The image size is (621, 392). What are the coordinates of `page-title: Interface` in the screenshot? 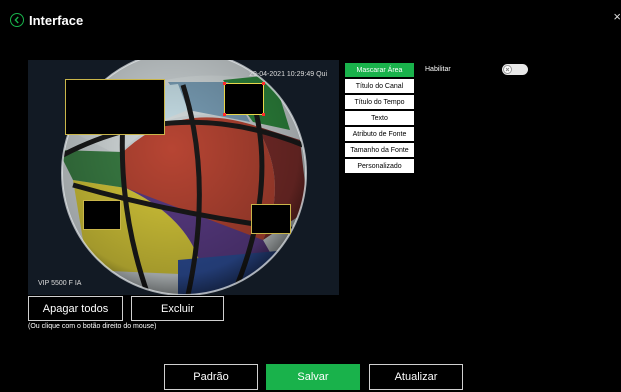 It's located at (56, 20).